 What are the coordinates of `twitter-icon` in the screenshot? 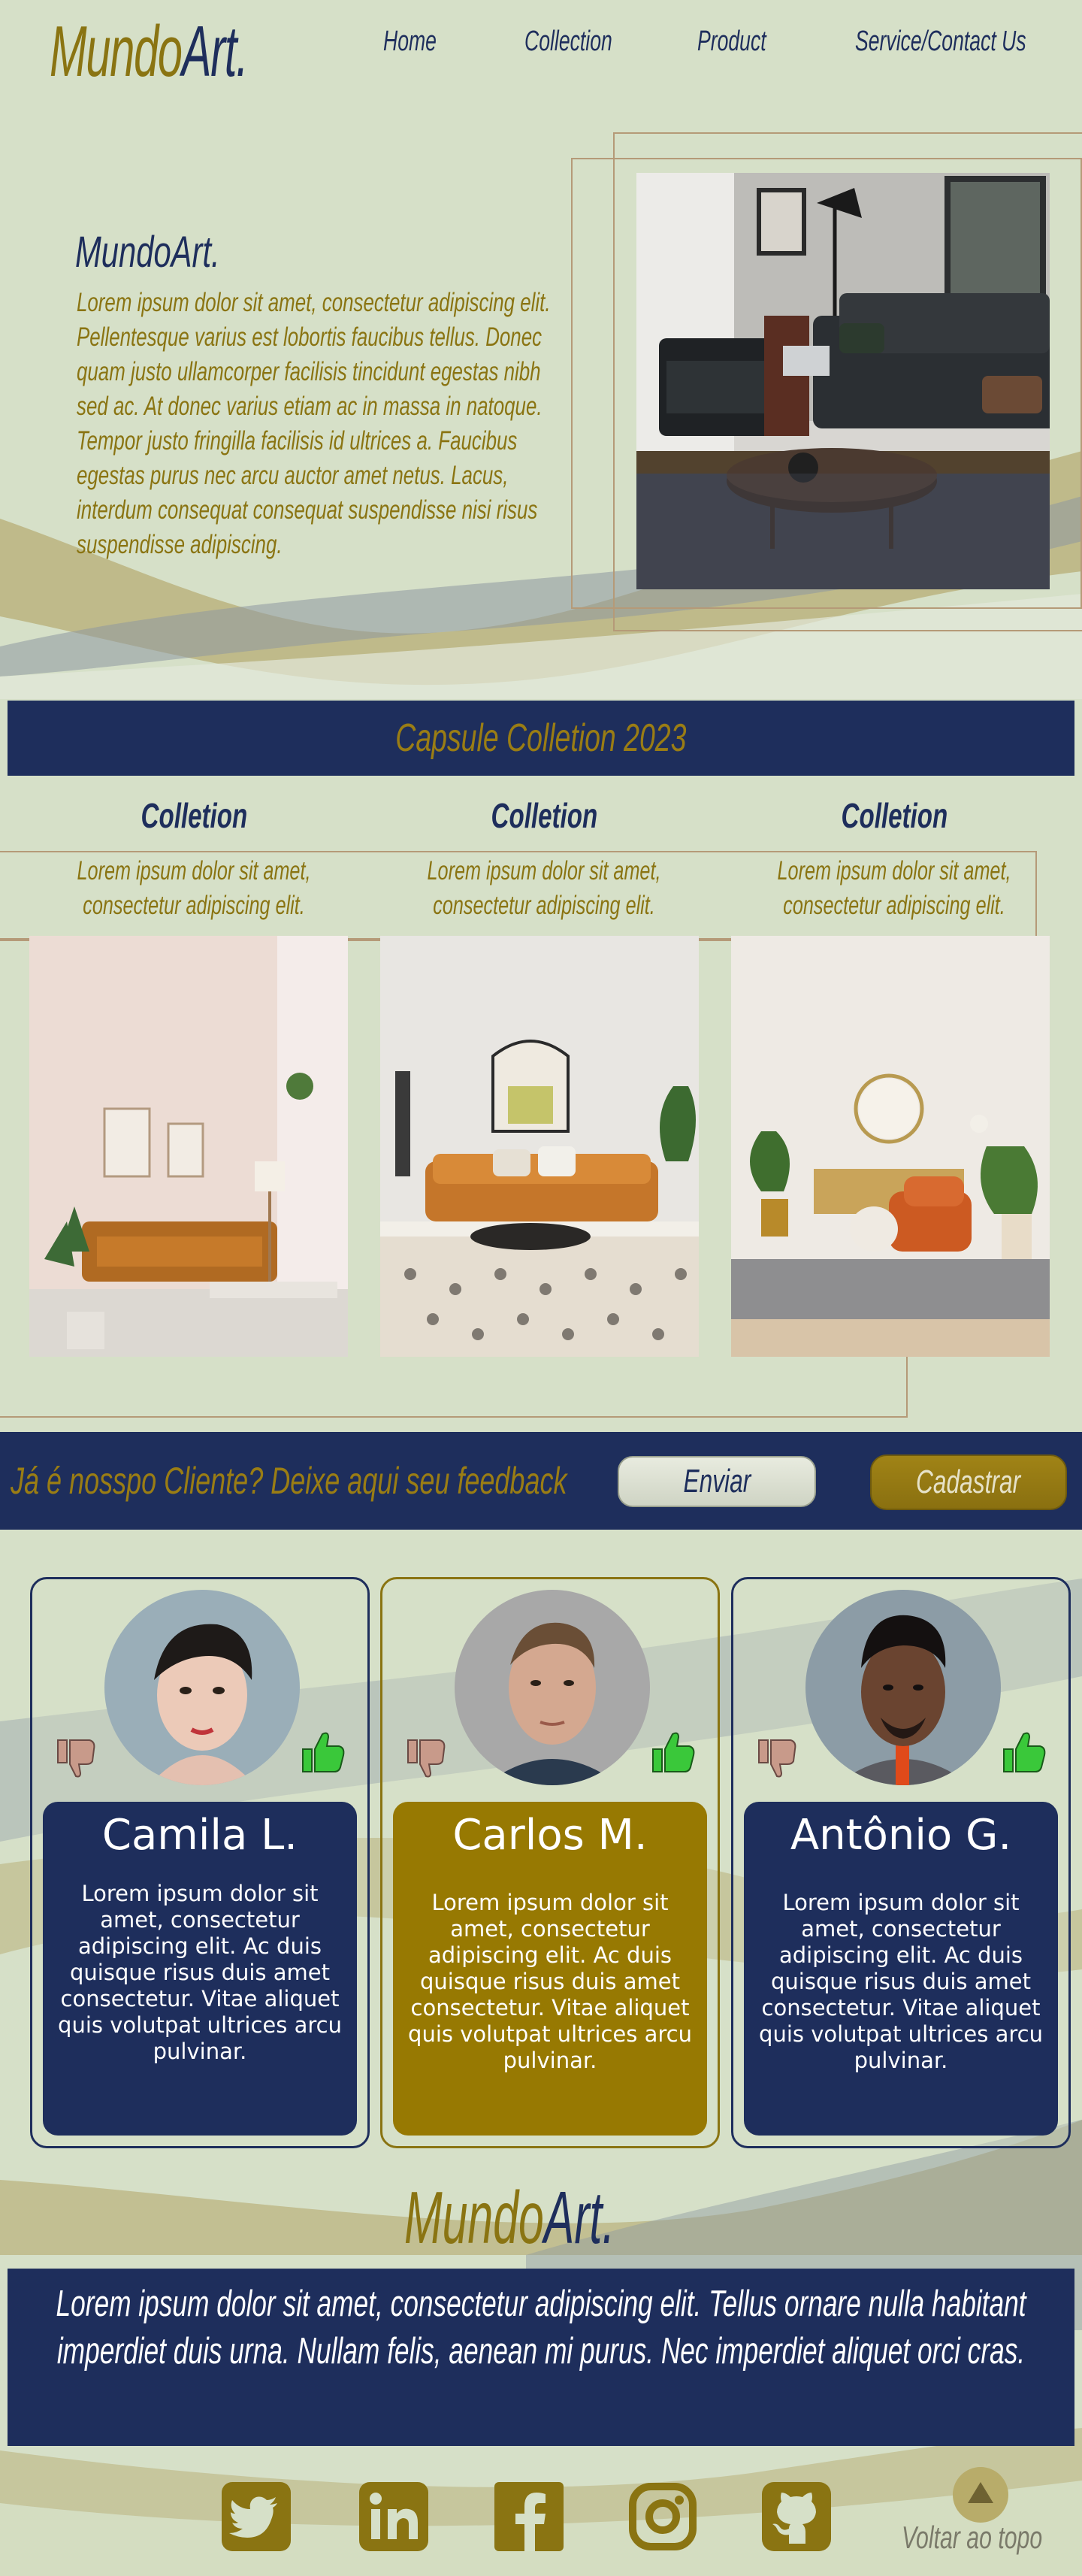 It's located at (256, 2516).